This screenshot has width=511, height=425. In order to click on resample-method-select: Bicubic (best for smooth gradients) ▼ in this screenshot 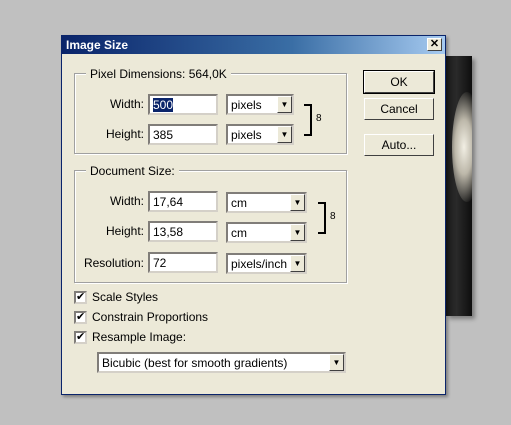, I will do `click(221, 362)`.